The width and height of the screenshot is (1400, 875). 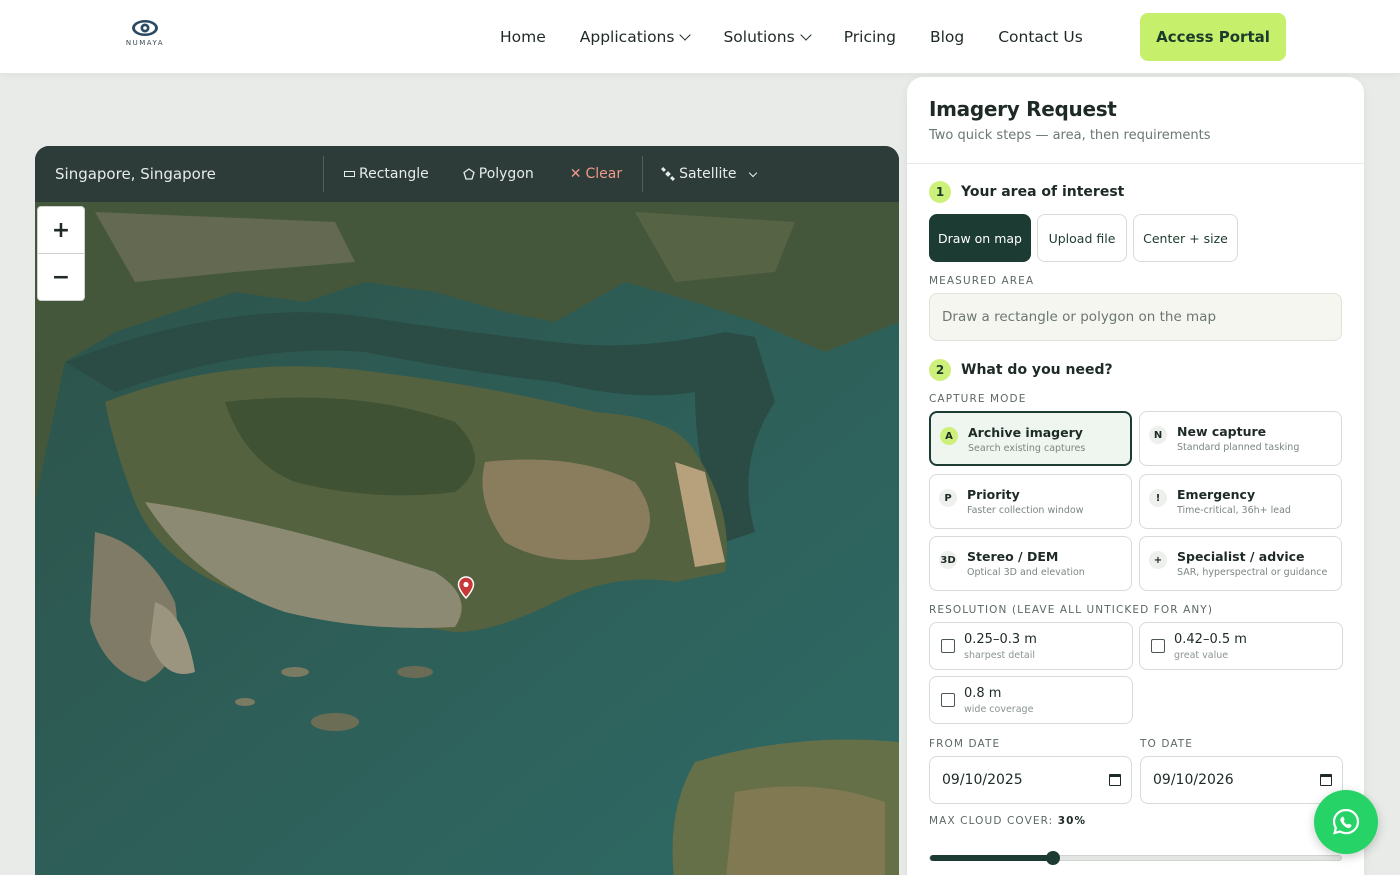 I want to click on resolution-subtitle: wide coverage, so click(x=999, y=709).